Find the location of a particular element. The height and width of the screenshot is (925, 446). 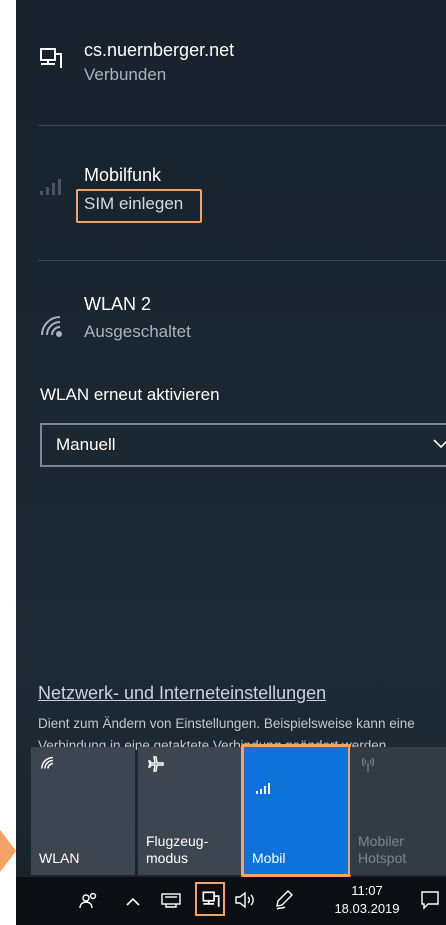

people-icon is located at coordinates (89, 903).